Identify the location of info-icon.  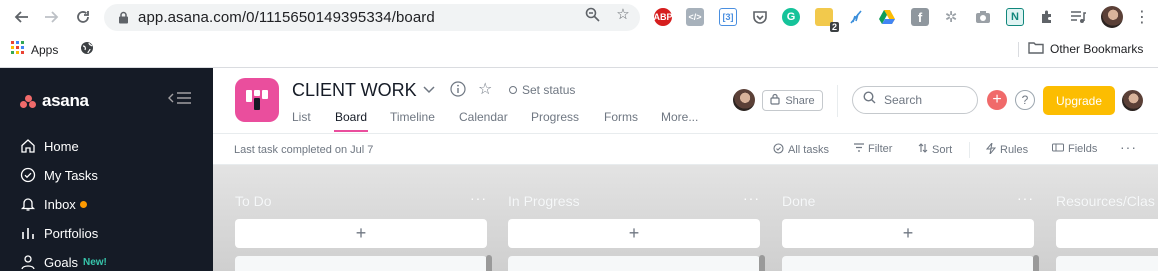
(458, 89).